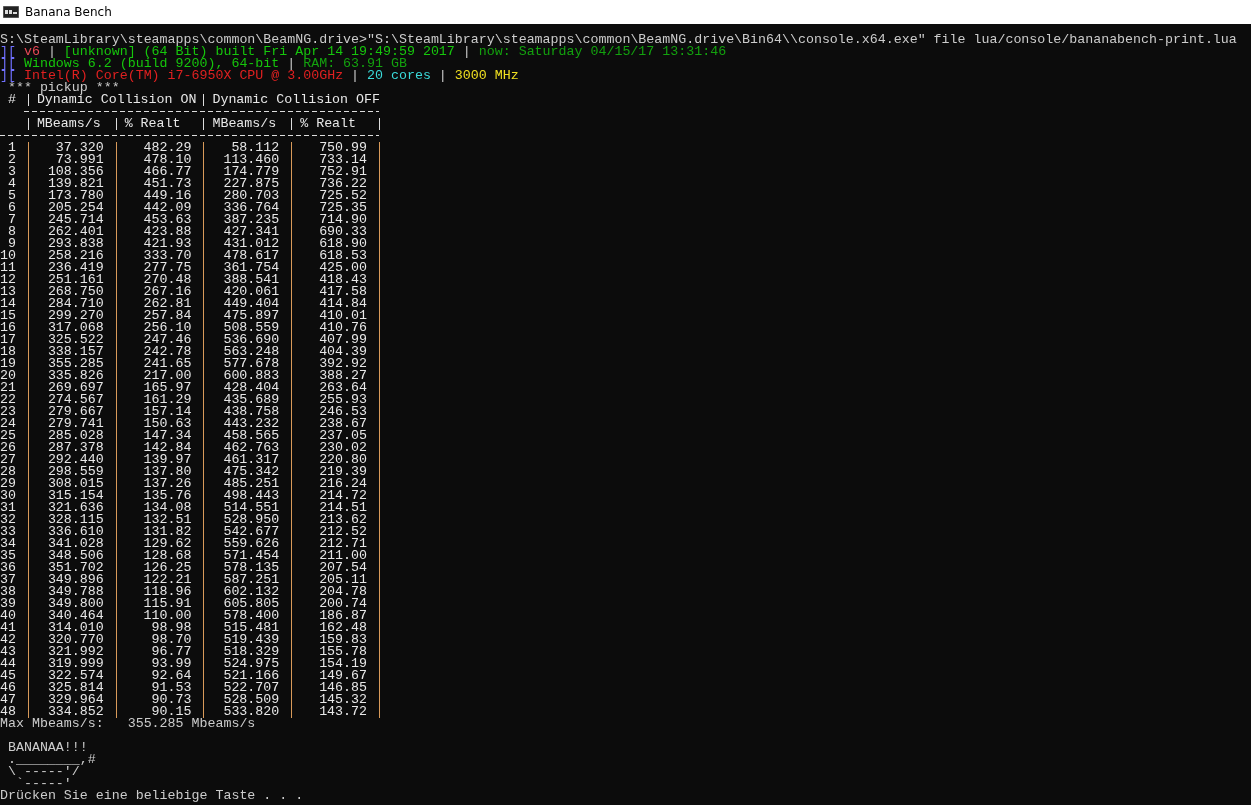 This screenshot has width=1251, height=805. What do you see at coordinates (245, 592) in the screenshot?
I see `table-cell: 602.132` at bounding box center [245, 592].